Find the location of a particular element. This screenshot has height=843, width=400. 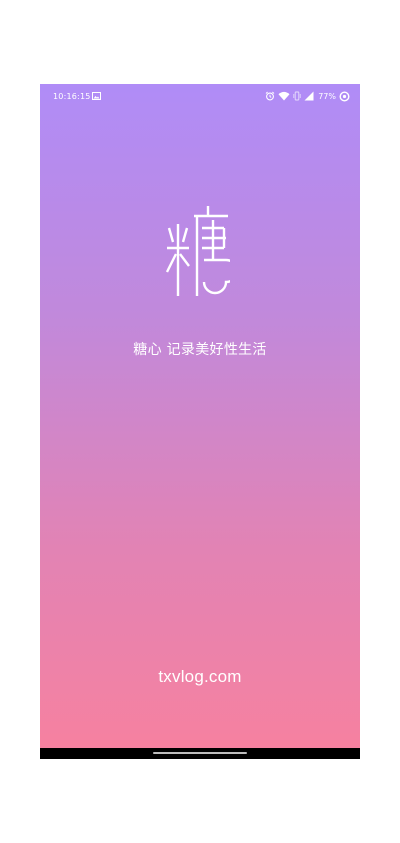

navigation-bar is located at coordinates (200, 753).